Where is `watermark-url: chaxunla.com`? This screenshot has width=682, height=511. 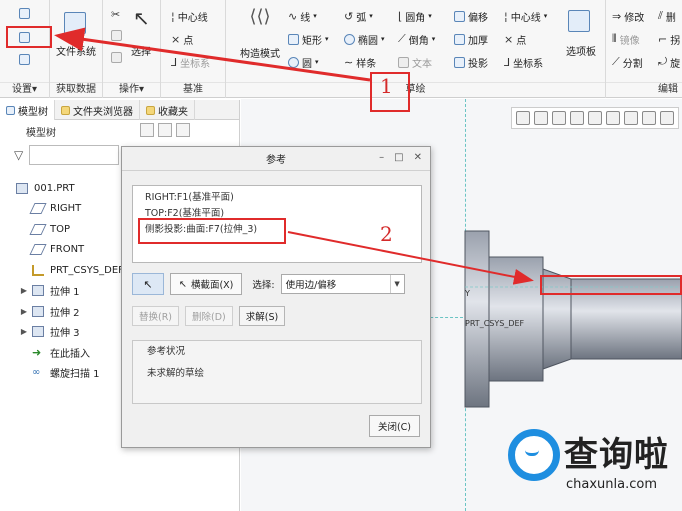
watermark-url: chaxunla.com is located at coordinates (611, 484).